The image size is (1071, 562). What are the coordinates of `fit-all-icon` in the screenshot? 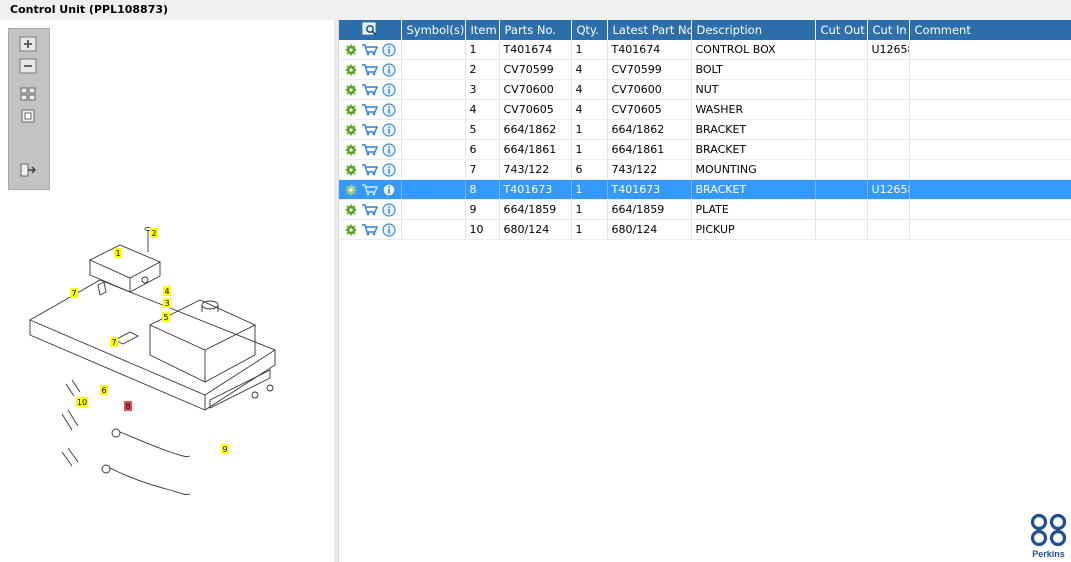 It's located at (28, 94).